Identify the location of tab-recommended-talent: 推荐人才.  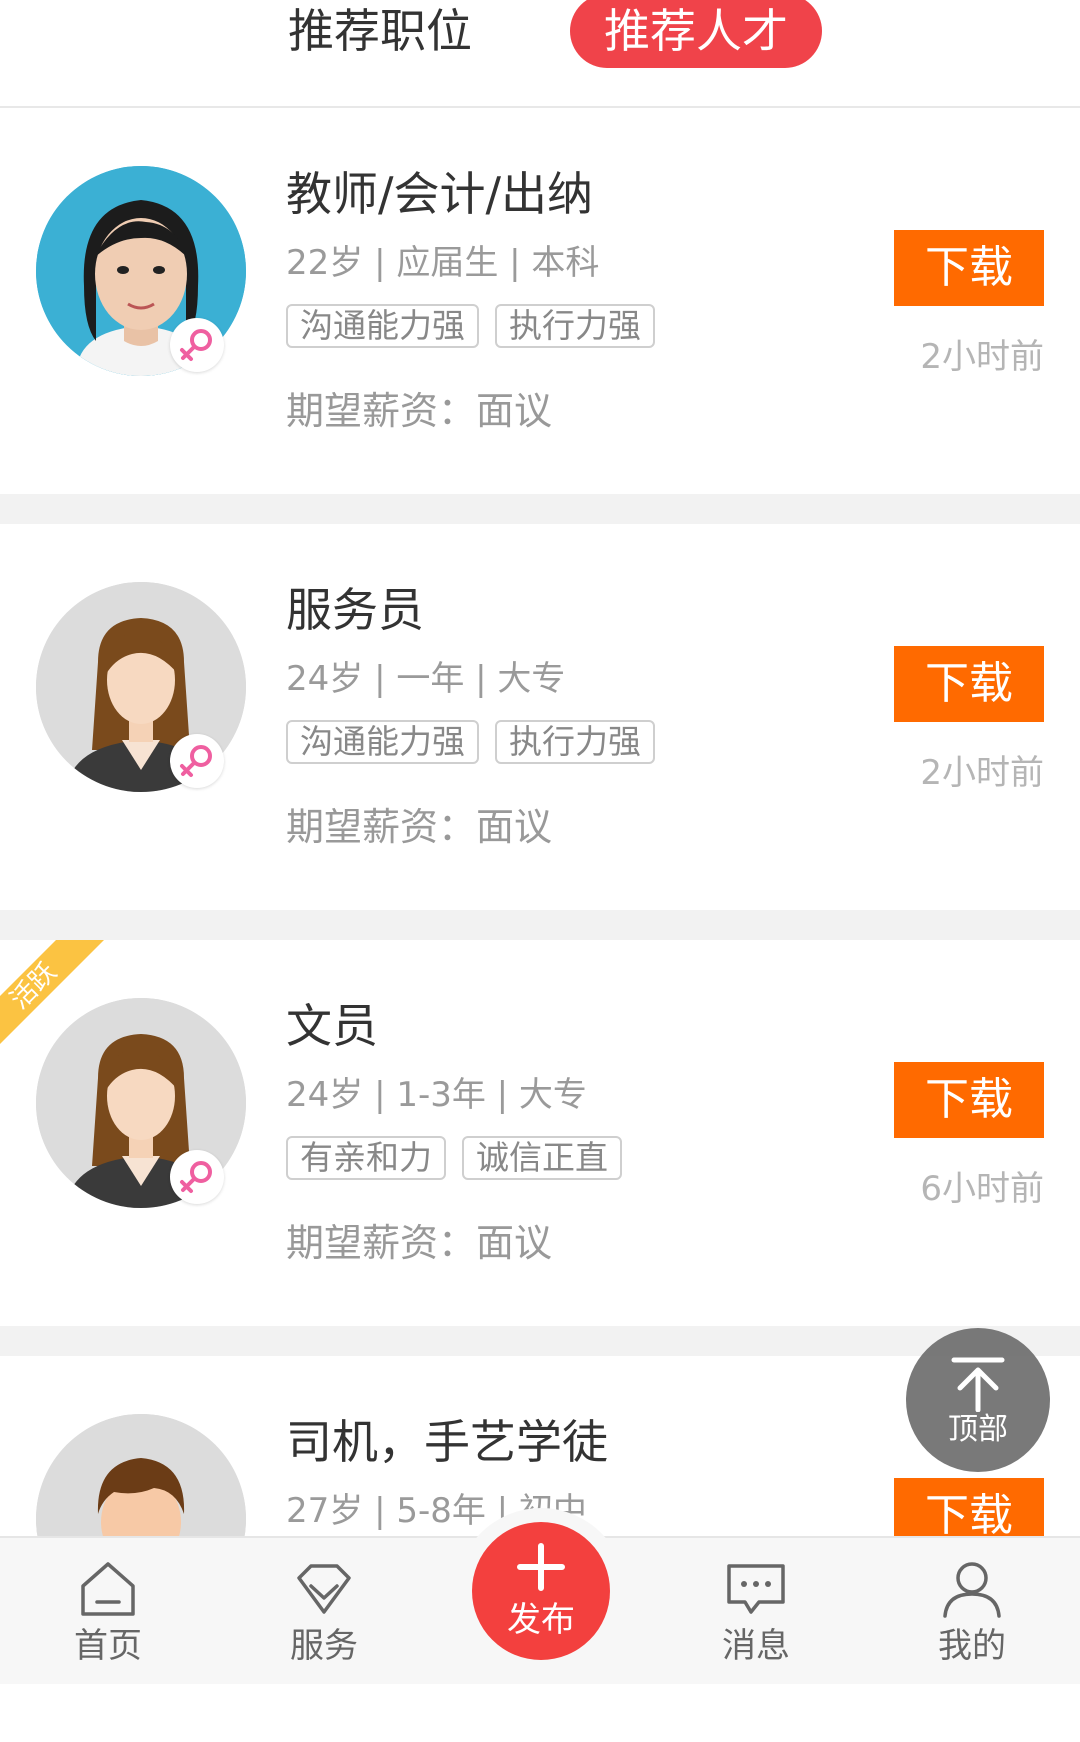
(696, 34).